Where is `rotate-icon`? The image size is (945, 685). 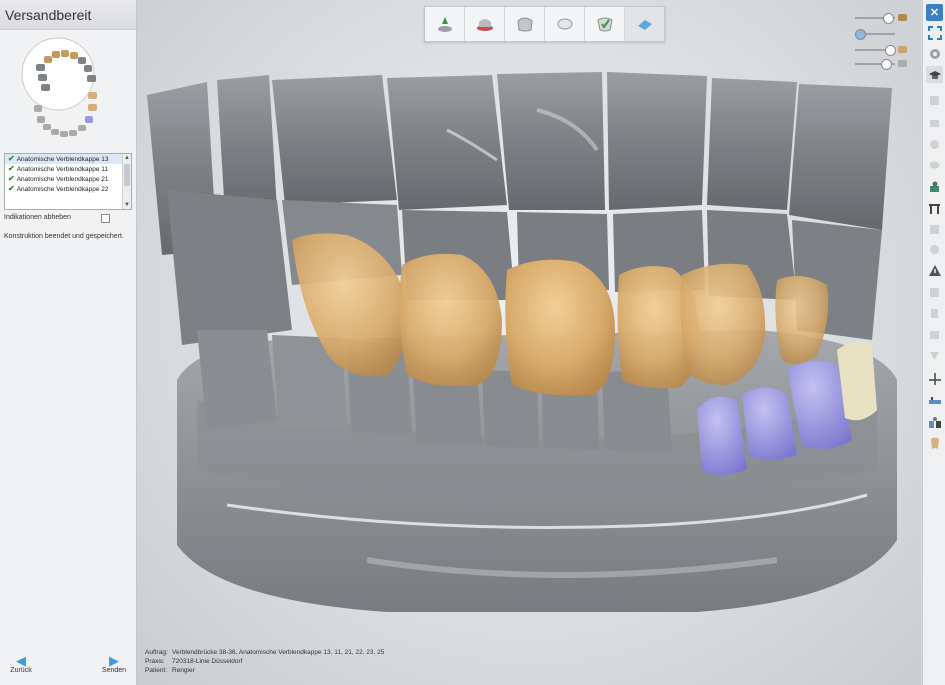 rotate-icon is located at coordinates (934, 53).